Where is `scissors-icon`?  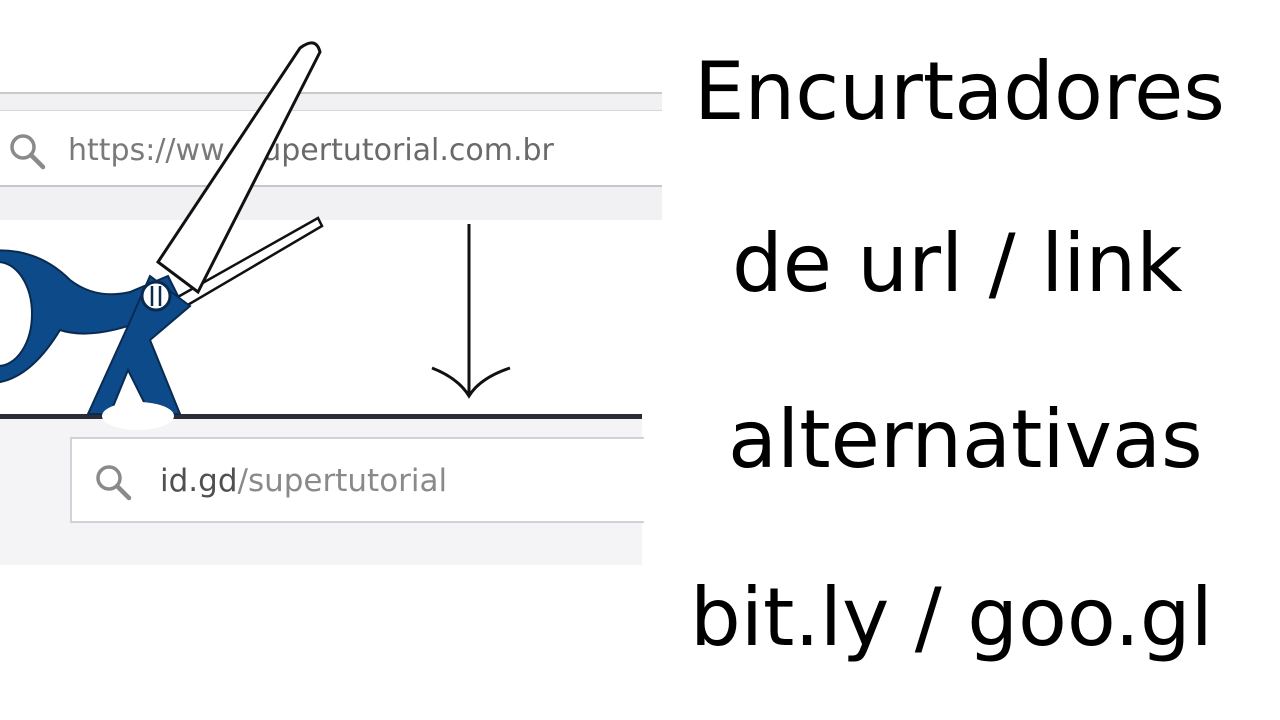
scissors-icon is located at coordinates (162, 235).